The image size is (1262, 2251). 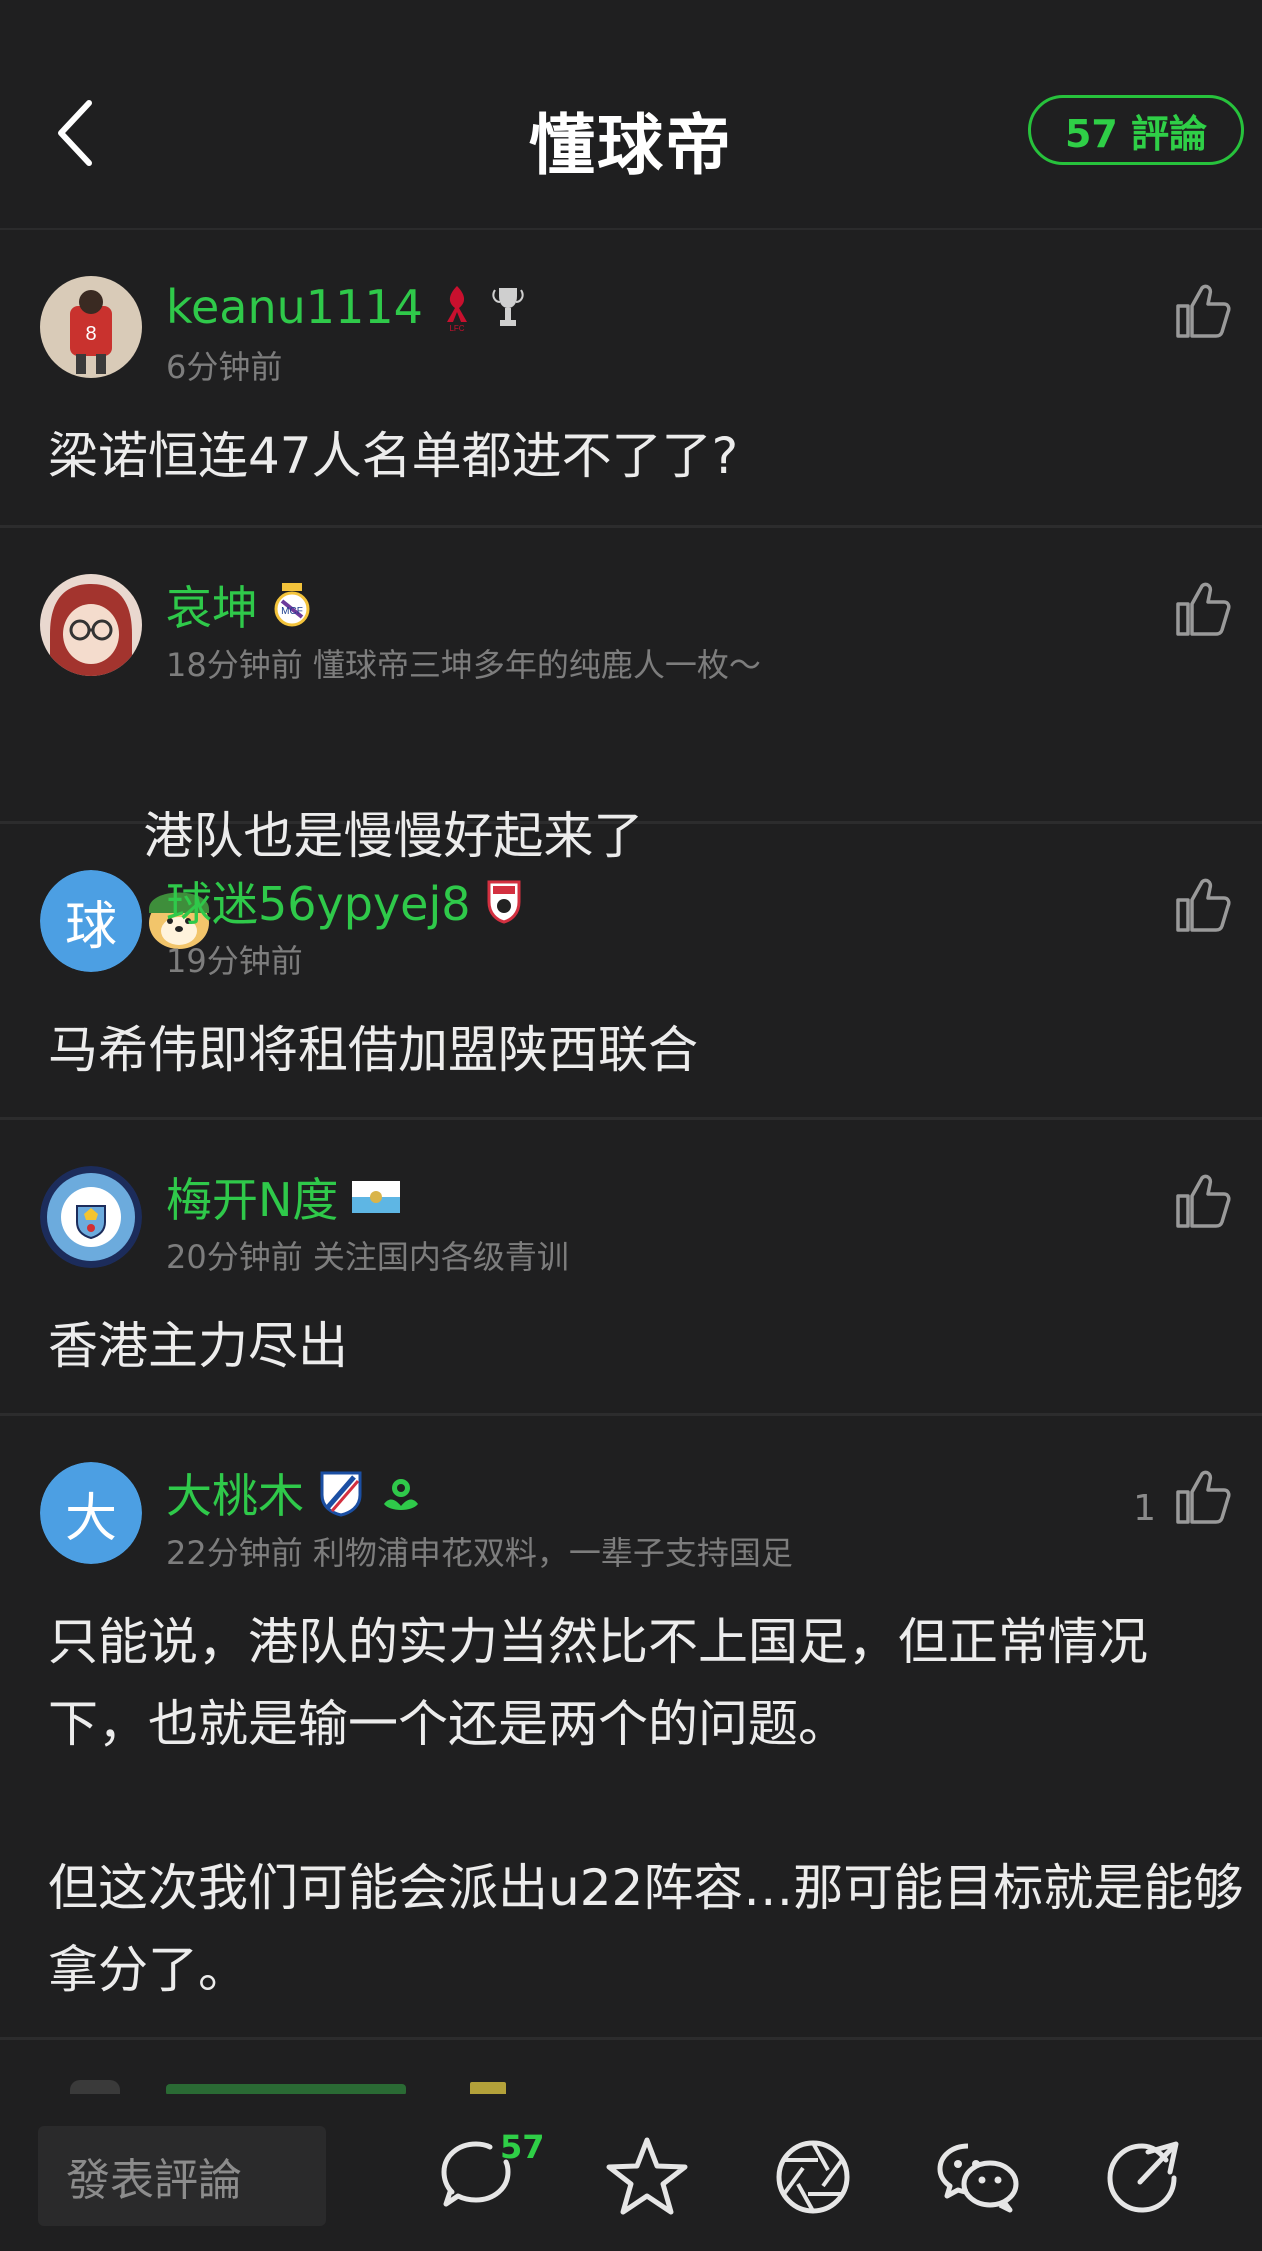 What do you see at coordinates (401, 1494) in the screenshot?
I see `fan-badge-icon` at bounding box center [401, 1494].